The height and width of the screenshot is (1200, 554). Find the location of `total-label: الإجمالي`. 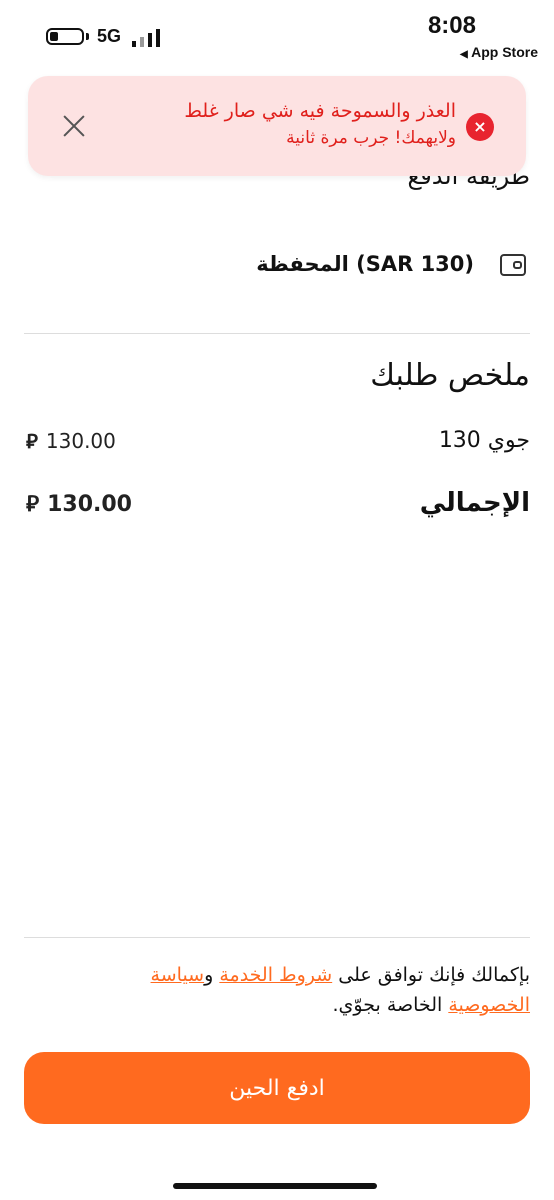

total-label: الإجمالي is located at coordinates (474, 503).